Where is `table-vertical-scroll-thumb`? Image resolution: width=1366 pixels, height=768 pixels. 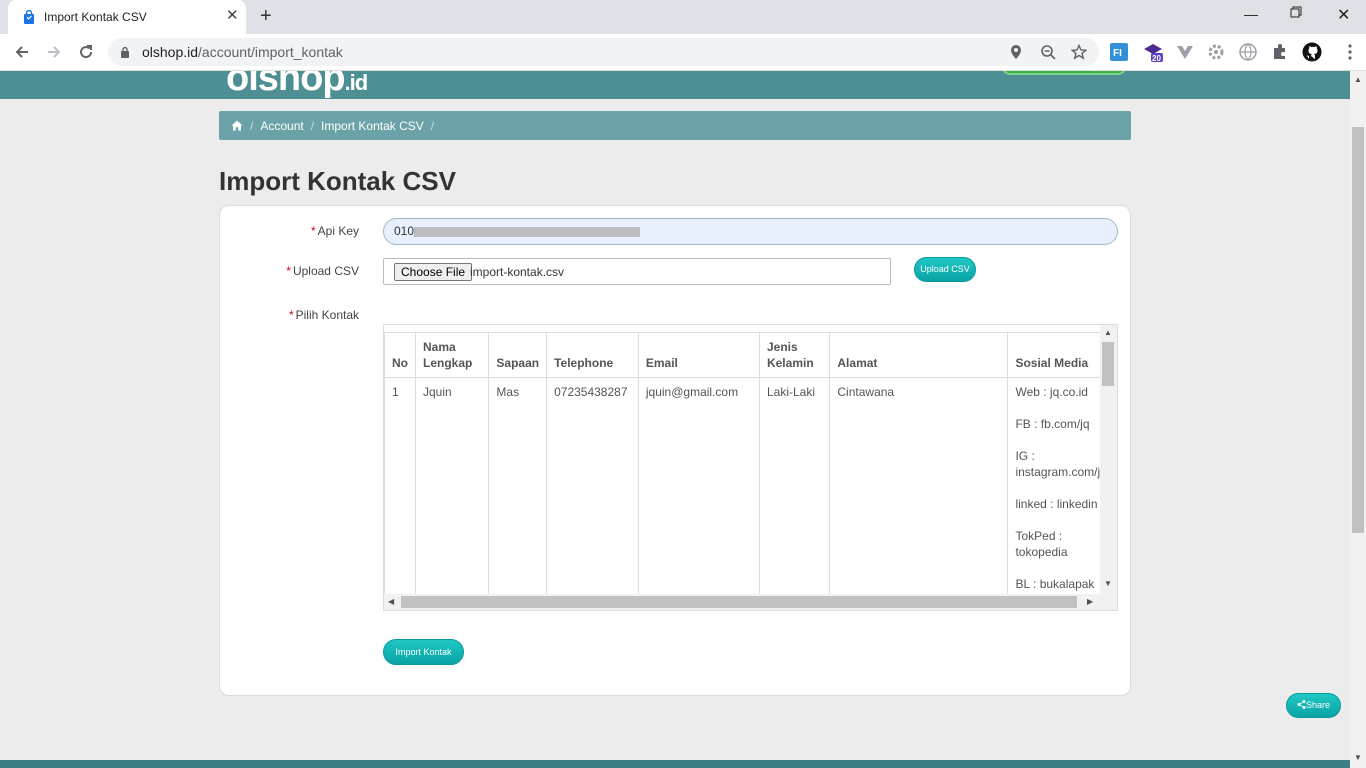 table-vertical-scroll-thumb is located at coordinates (1108, 364).